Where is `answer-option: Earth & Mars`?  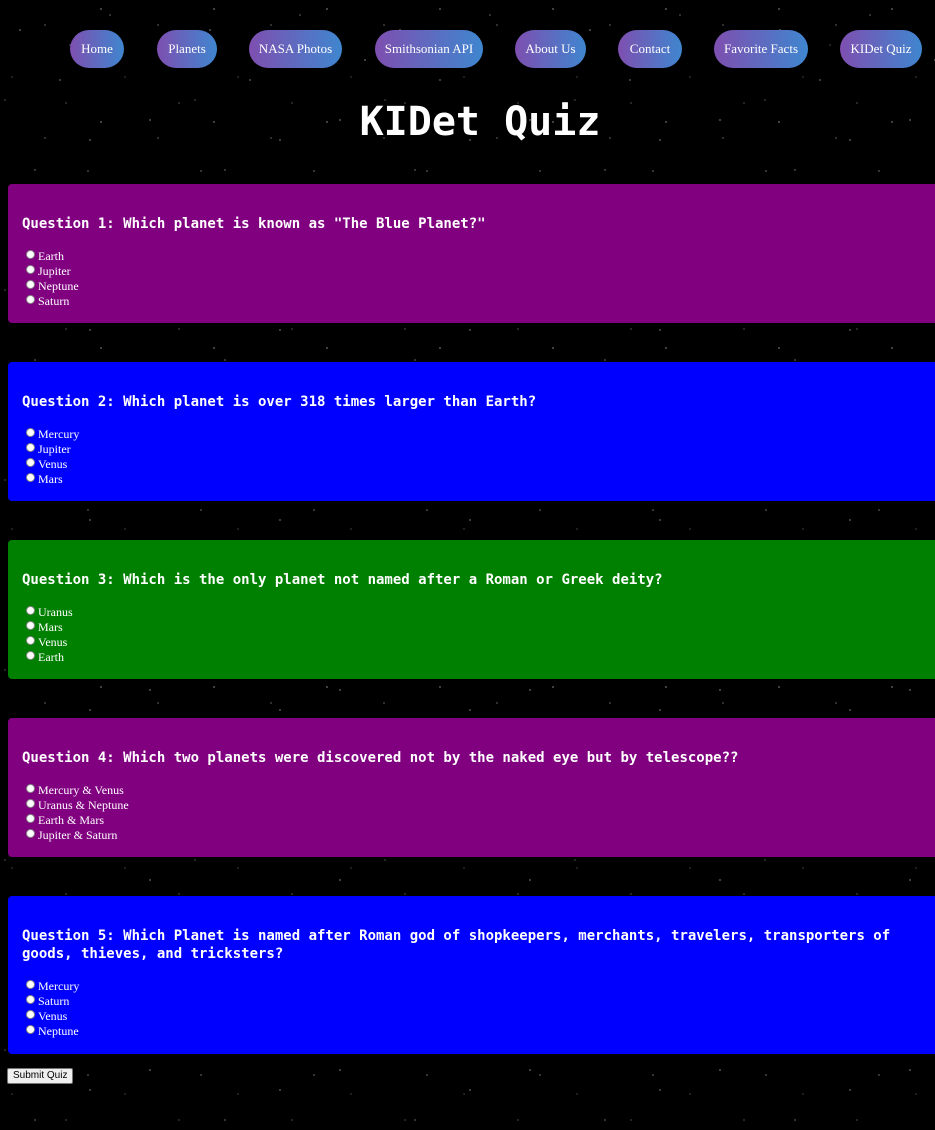
answer-option: Earth & Mars is located at coordinates (77, 820).